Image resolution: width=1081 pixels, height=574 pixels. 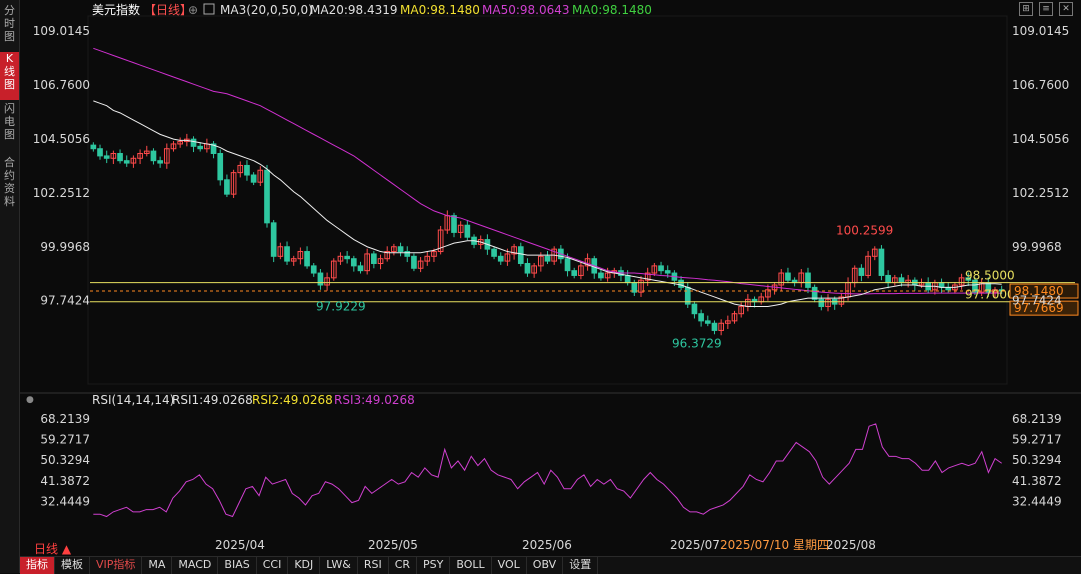 I want to click on rsi-line, so click(x=547, y=470).